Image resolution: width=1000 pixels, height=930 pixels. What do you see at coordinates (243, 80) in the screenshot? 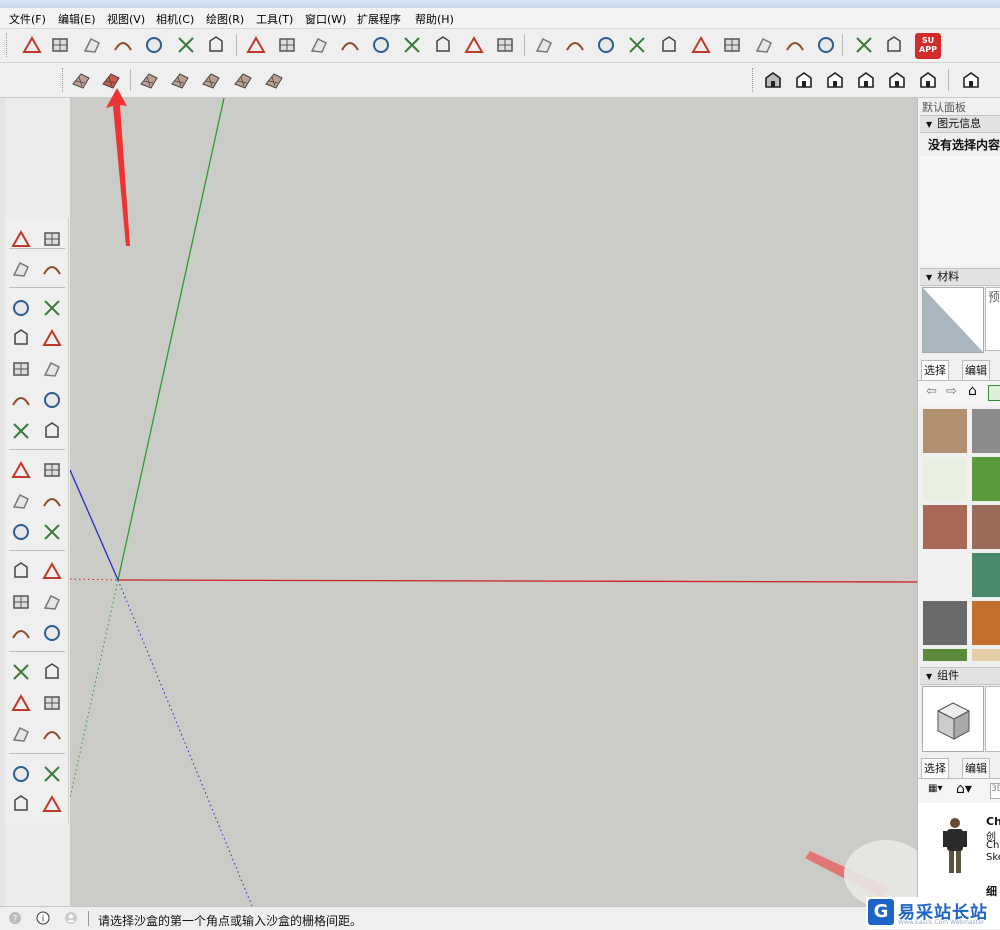
I see `add-detail-icon` at bounding box center [243, 80].